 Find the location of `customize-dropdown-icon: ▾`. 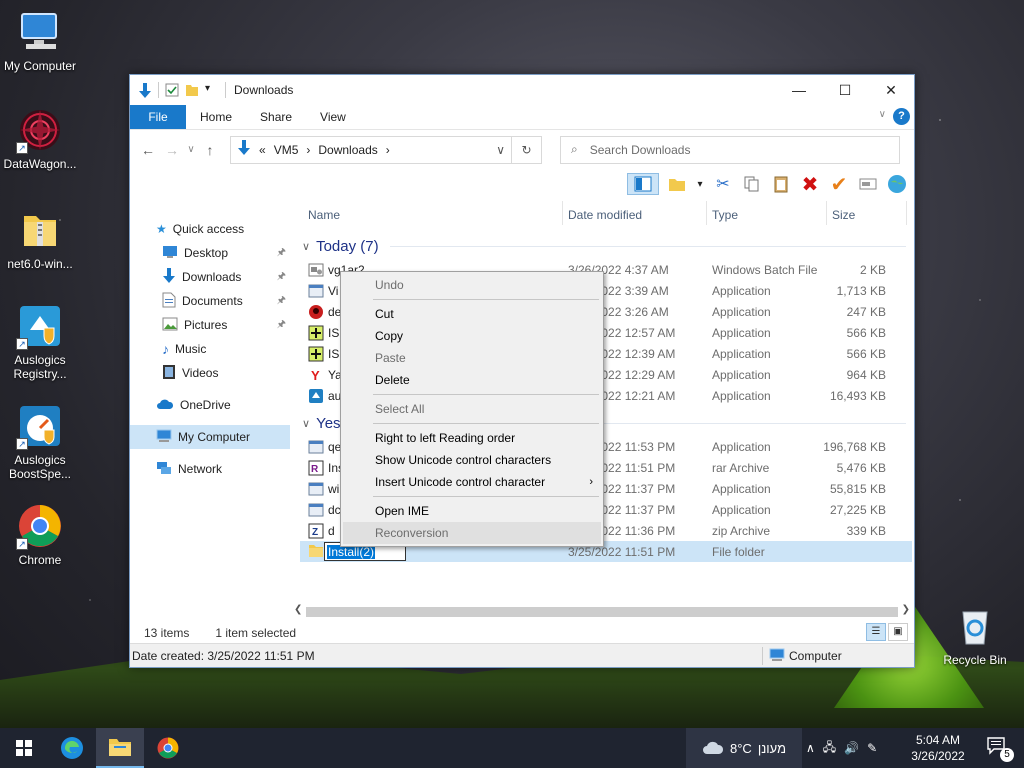

customize-dropdown-icon: ▾ is located at coordinates (212, 90).